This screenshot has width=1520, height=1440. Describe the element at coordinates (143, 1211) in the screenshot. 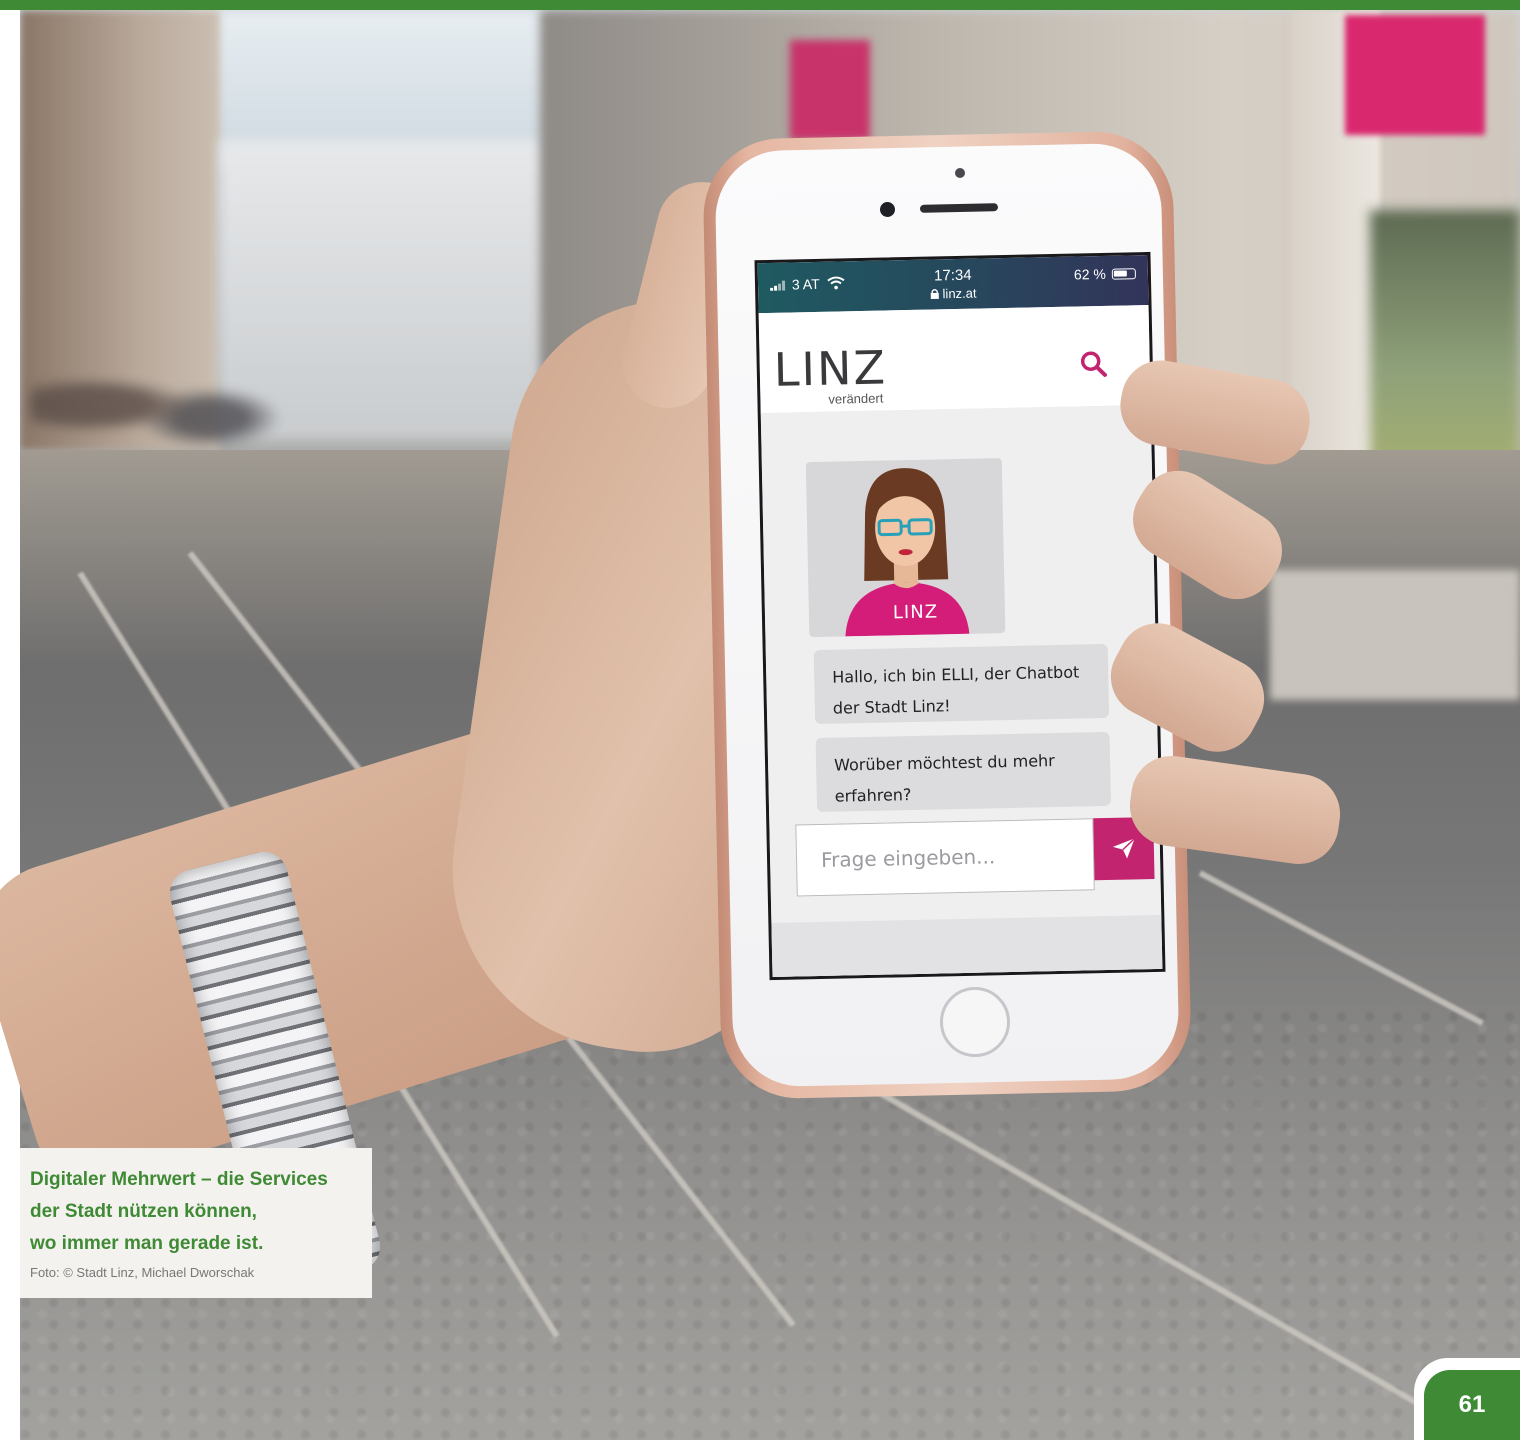

I see `caption-line: der Stadt nützen können,` at that location.